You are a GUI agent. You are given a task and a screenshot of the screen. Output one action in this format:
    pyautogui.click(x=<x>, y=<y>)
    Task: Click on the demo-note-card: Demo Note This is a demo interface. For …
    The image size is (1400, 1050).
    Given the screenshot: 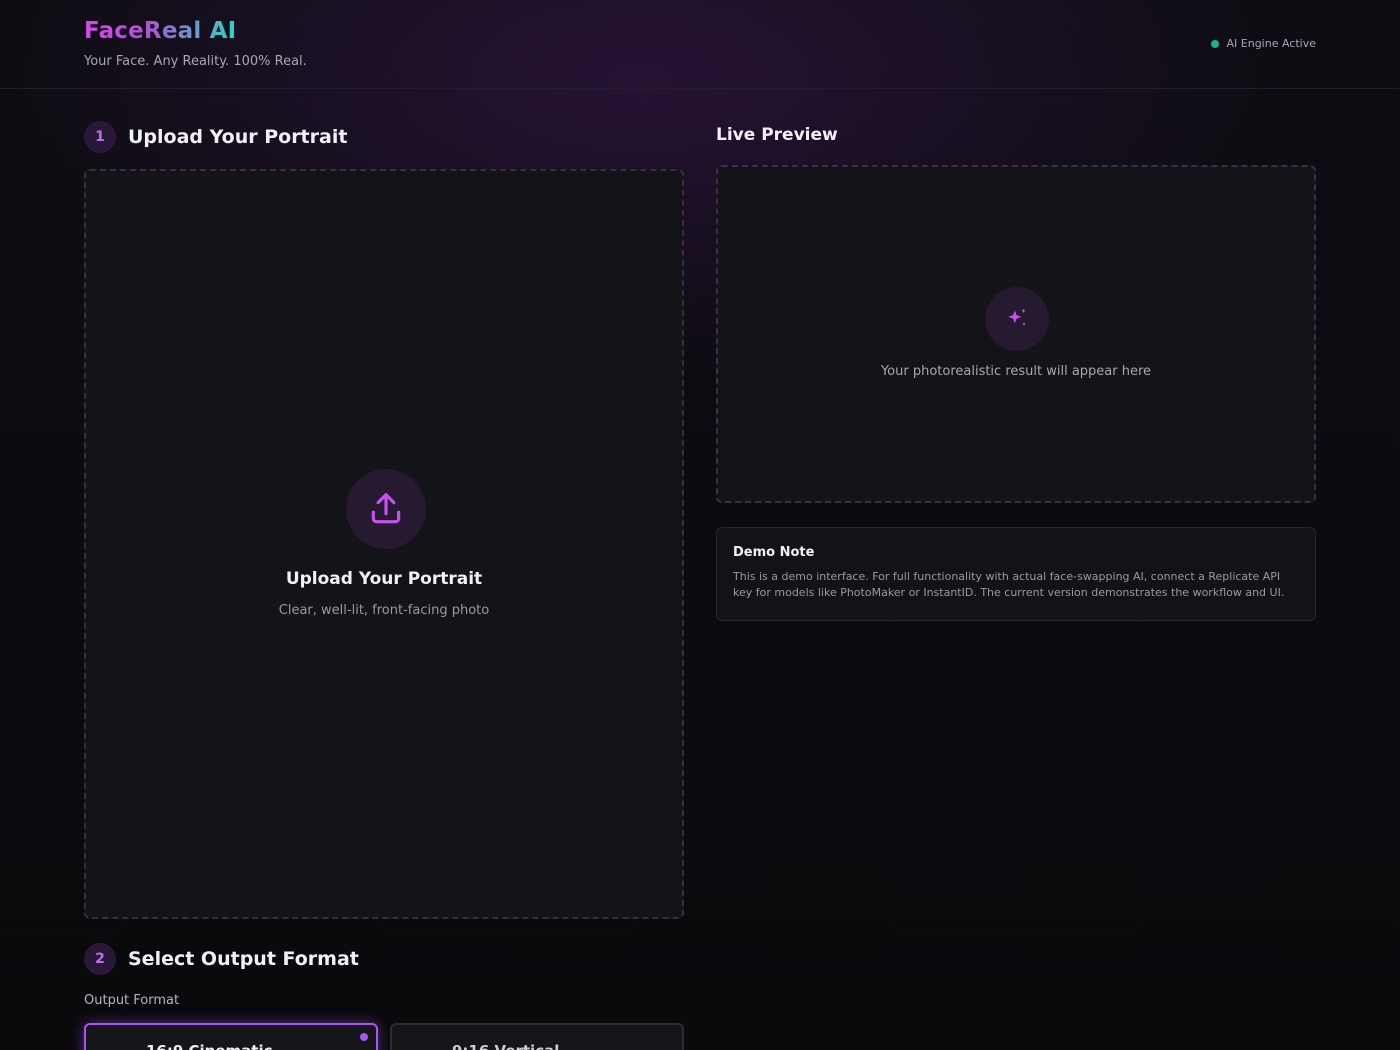 What is the action you would take?
    pyautogui.click(x=1016, y=574)
    